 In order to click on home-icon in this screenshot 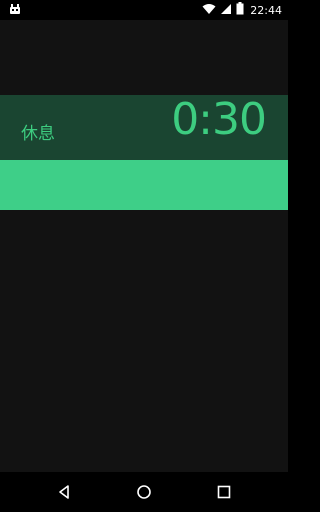, I will do `click(144, 492)`.